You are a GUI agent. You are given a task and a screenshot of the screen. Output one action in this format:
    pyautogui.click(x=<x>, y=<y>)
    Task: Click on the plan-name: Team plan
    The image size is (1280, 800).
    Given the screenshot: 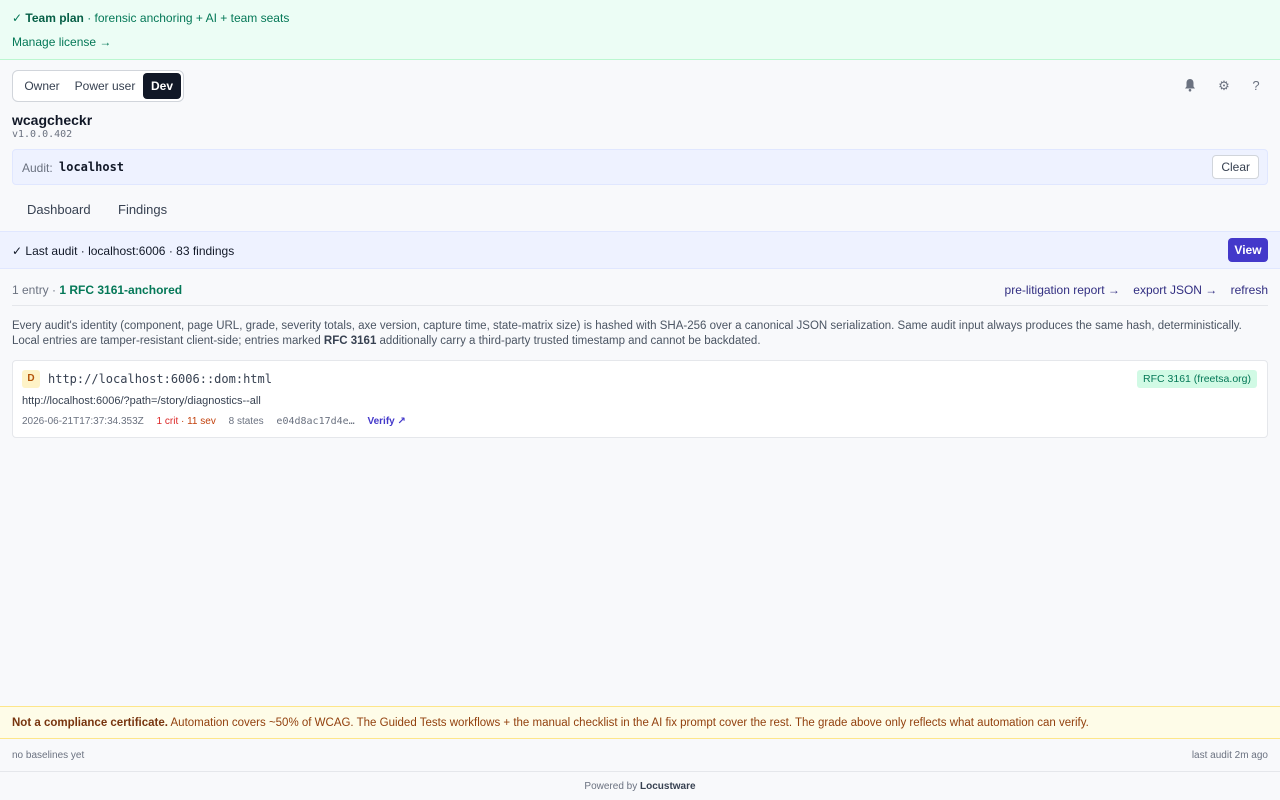 What is the action you would take?
    pyautogui.click(x=54, y=18)
    